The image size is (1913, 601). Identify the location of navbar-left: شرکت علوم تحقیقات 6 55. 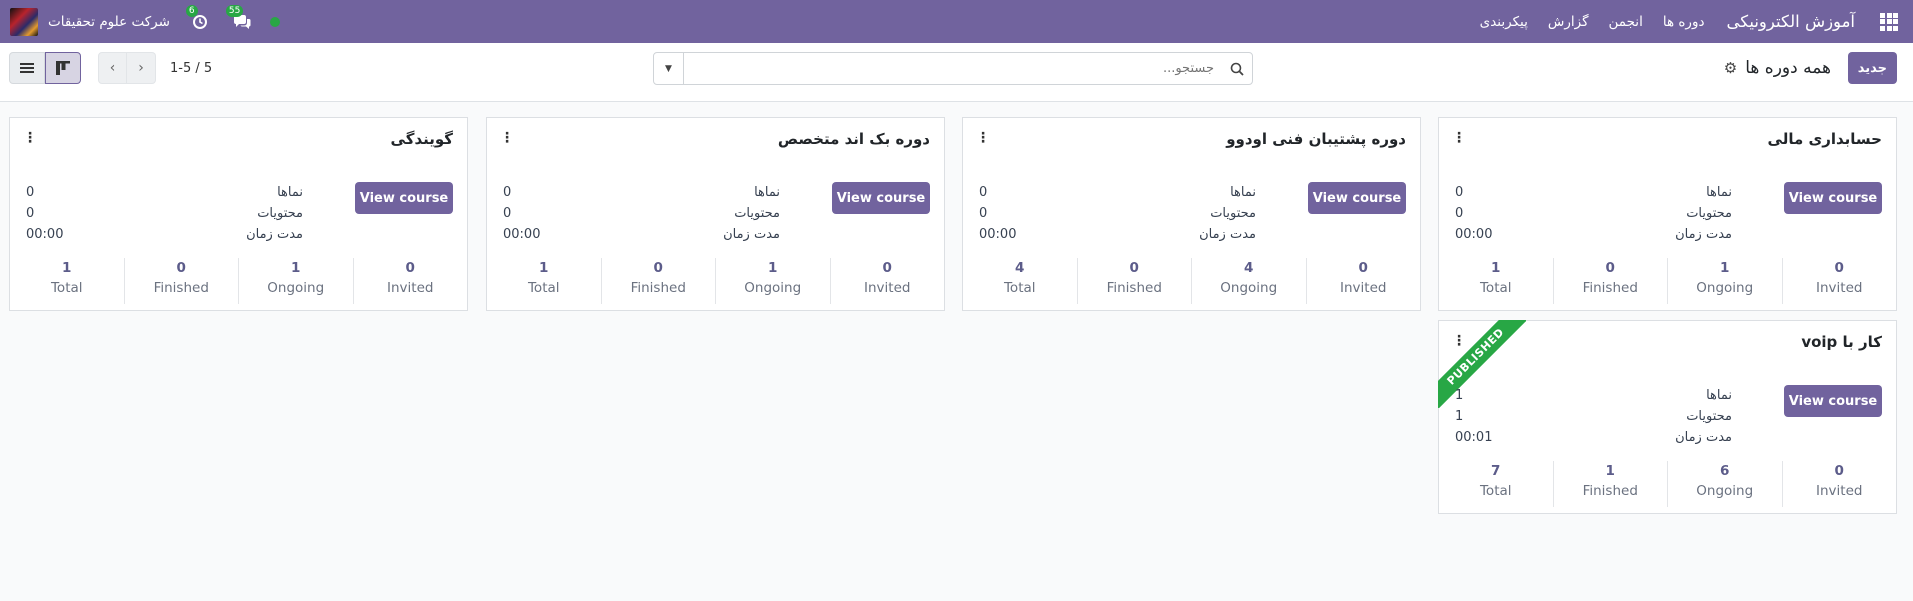
(140, 21).